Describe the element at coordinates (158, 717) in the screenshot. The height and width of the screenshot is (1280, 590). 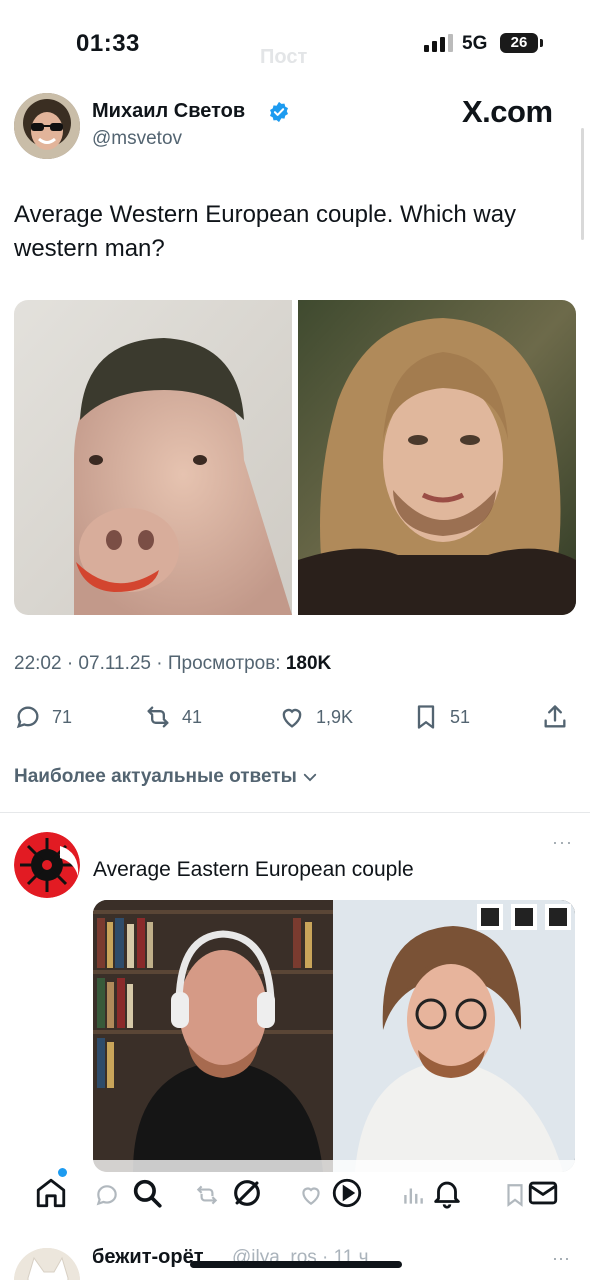
I see `repost-icon` at that location.